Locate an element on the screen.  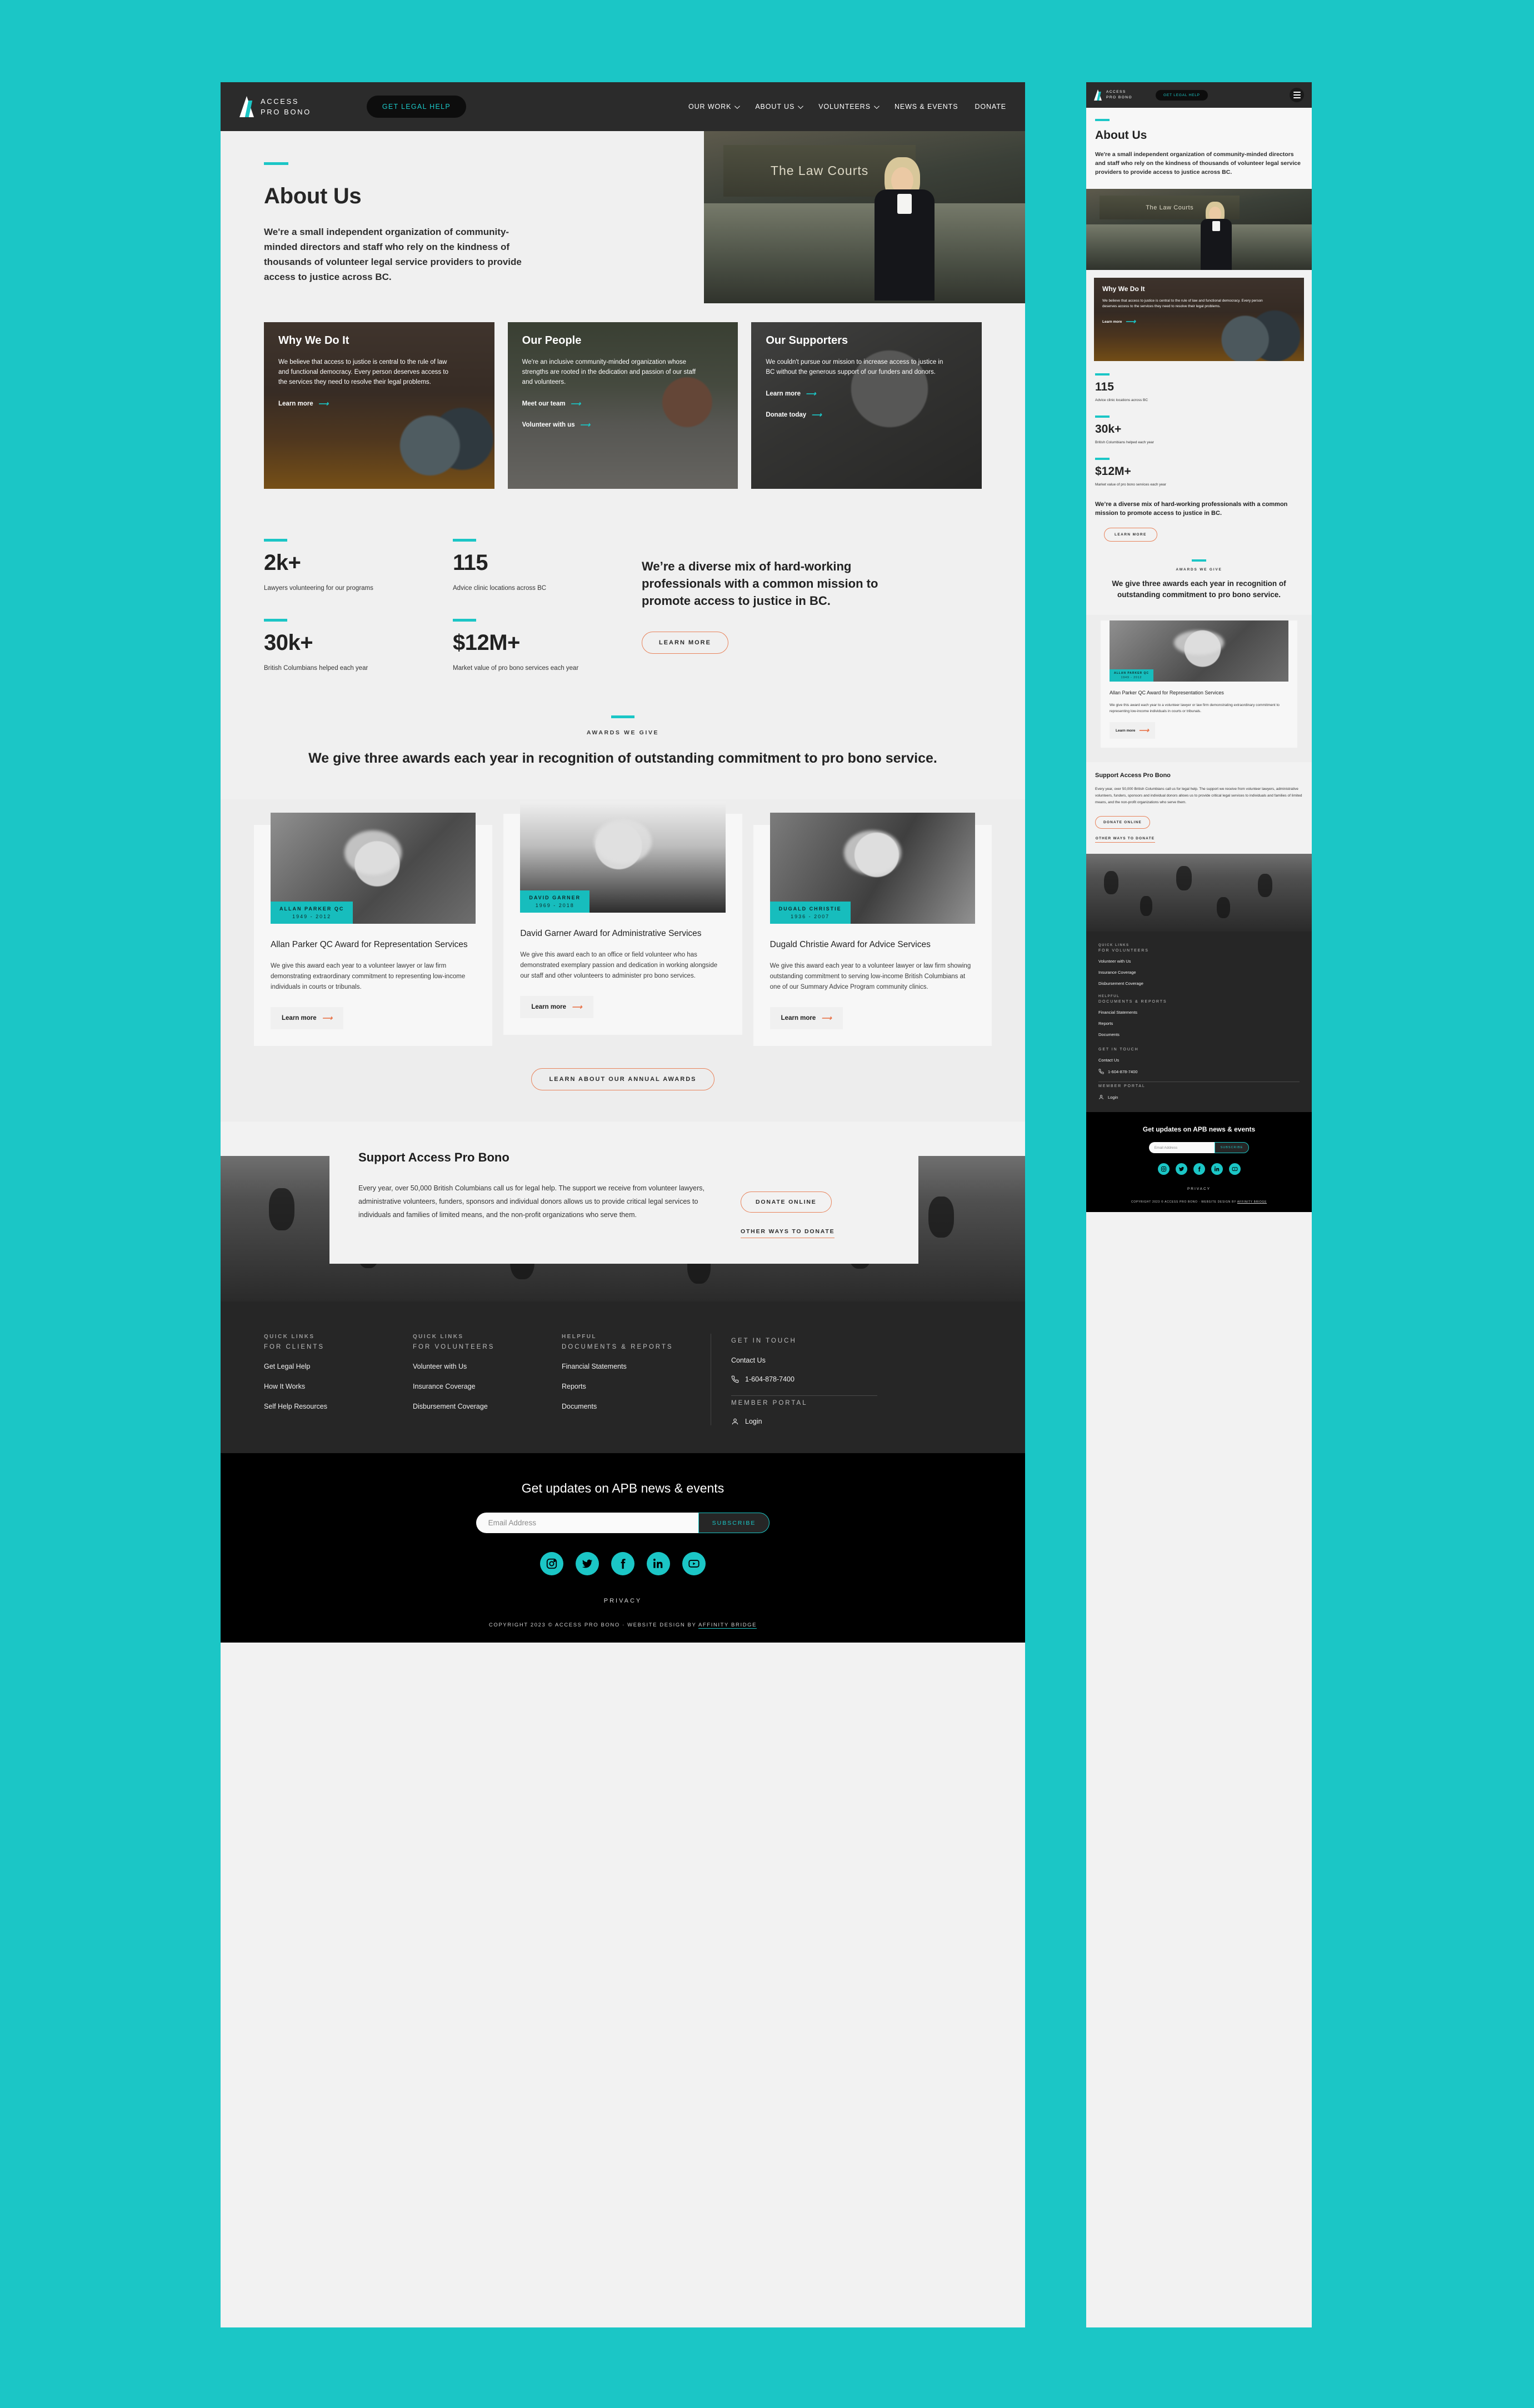
nav-item-our-work: OUR WORK is located at coordinates (714, 107).